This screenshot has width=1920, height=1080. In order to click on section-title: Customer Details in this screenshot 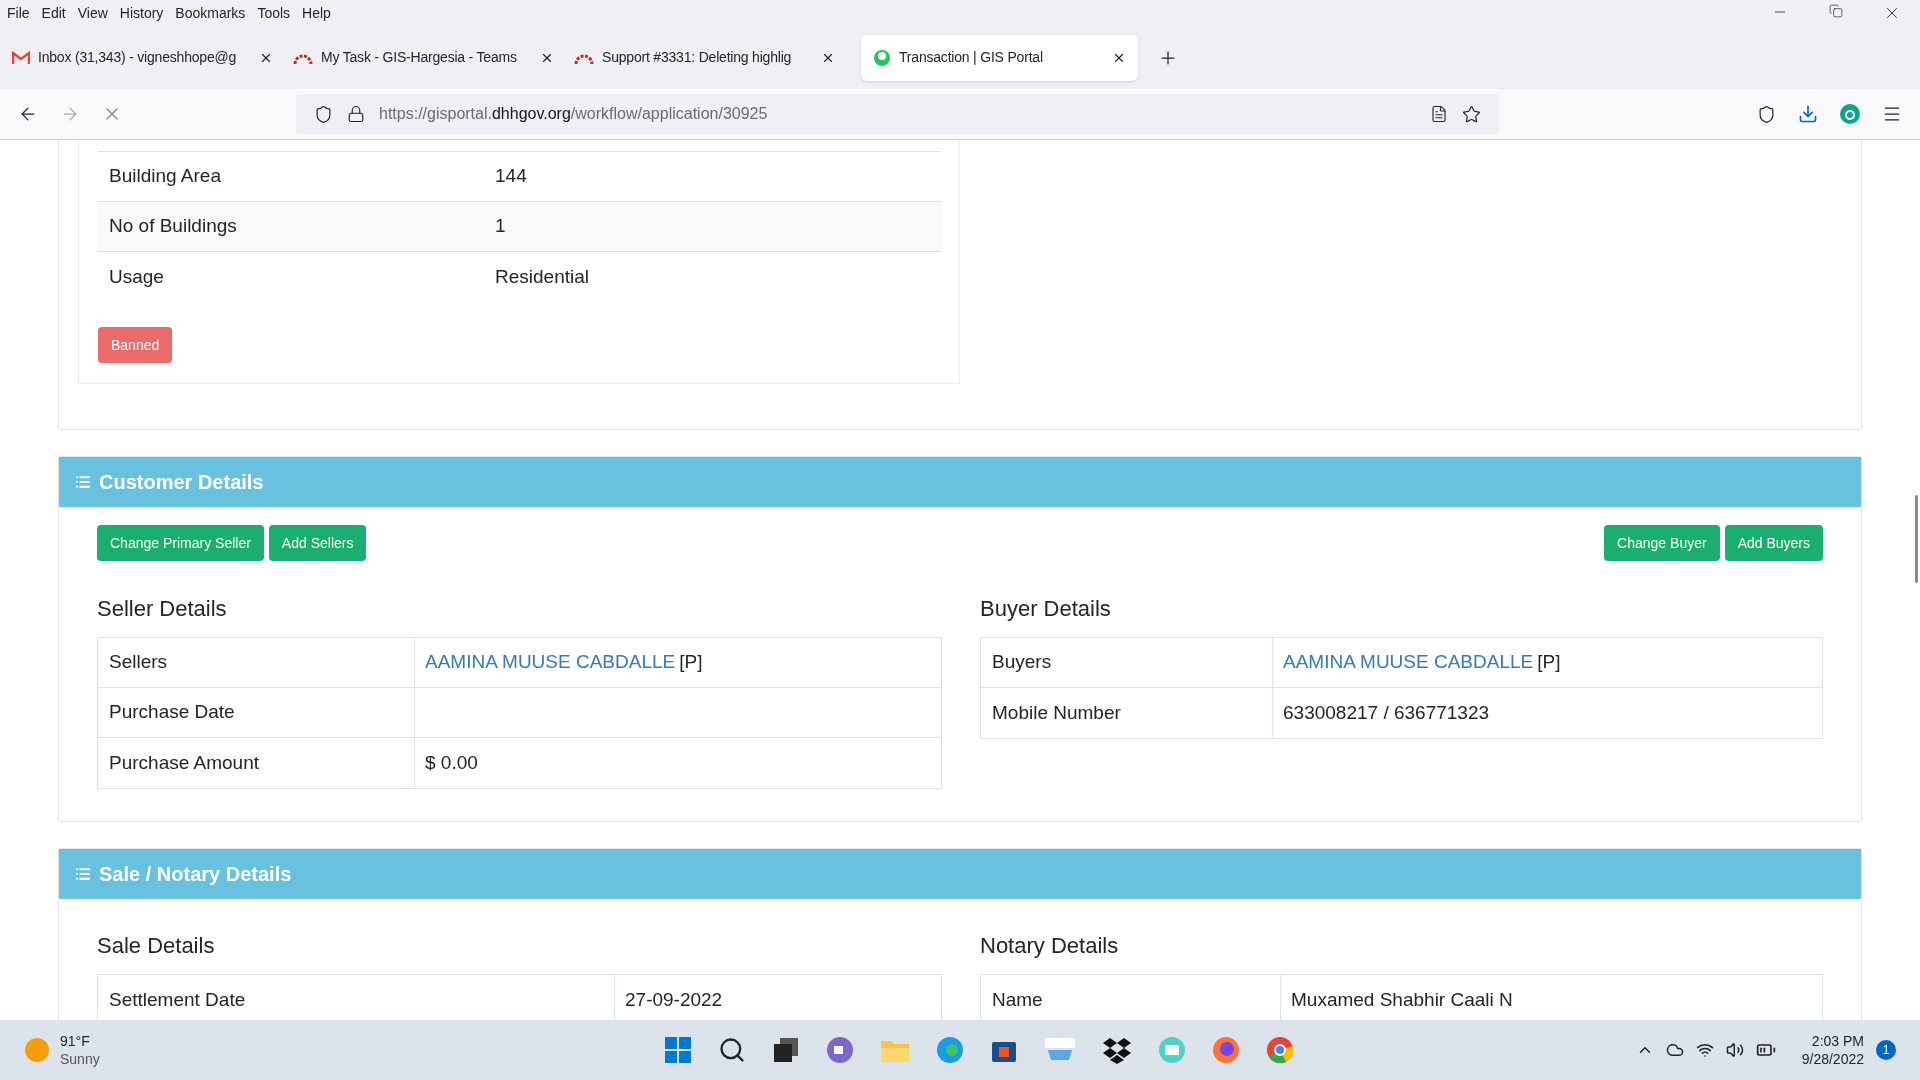, I will do `click(181, 482)`.